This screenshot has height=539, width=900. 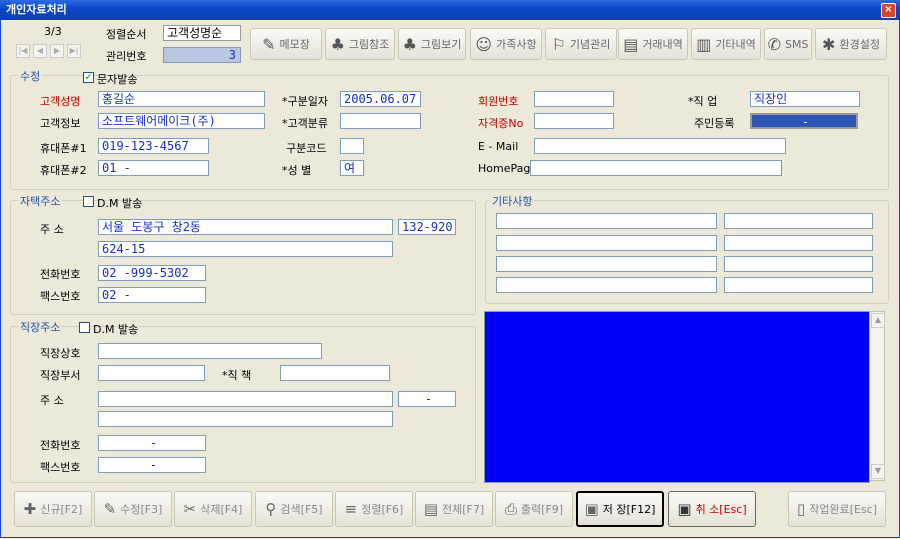 I want to click on tools-icon: ✱, so click(x=829, y=44).